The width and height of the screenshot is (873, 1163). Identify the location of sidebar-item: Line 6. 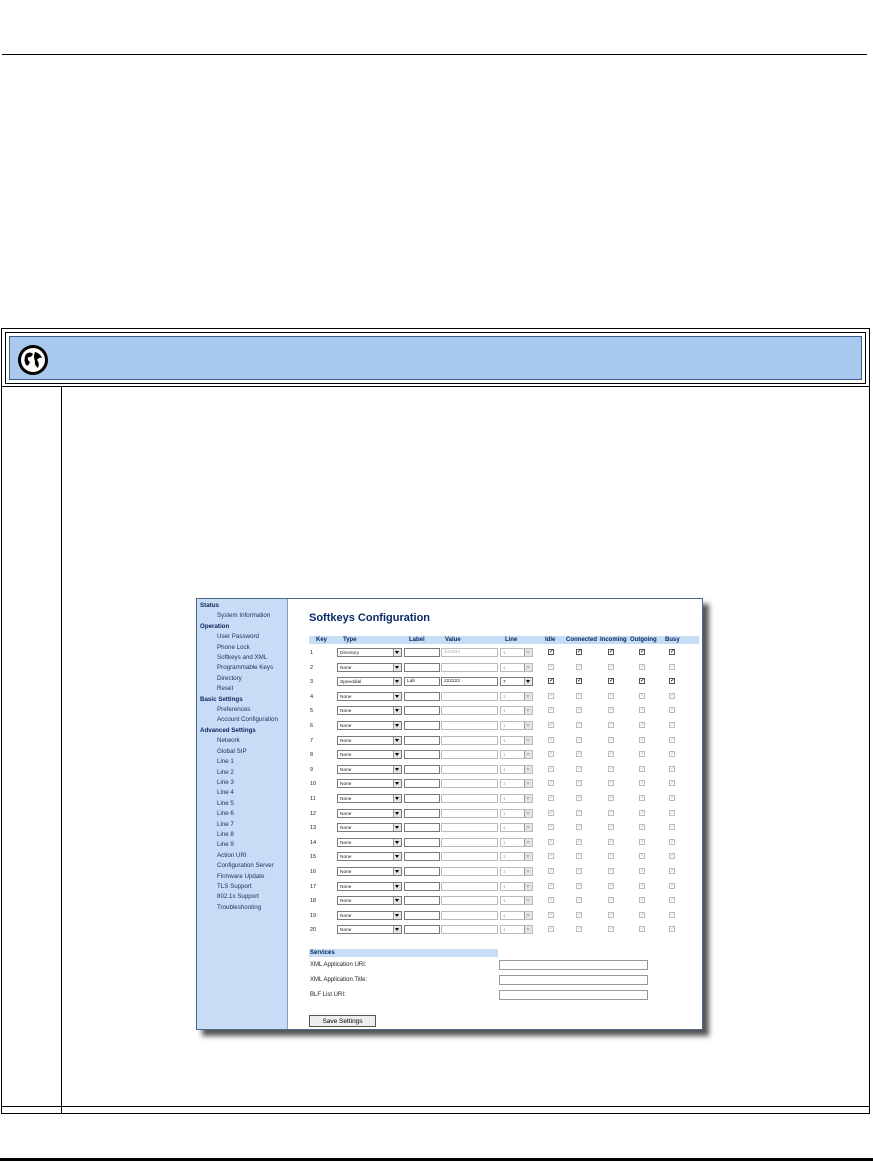
(242, 814).